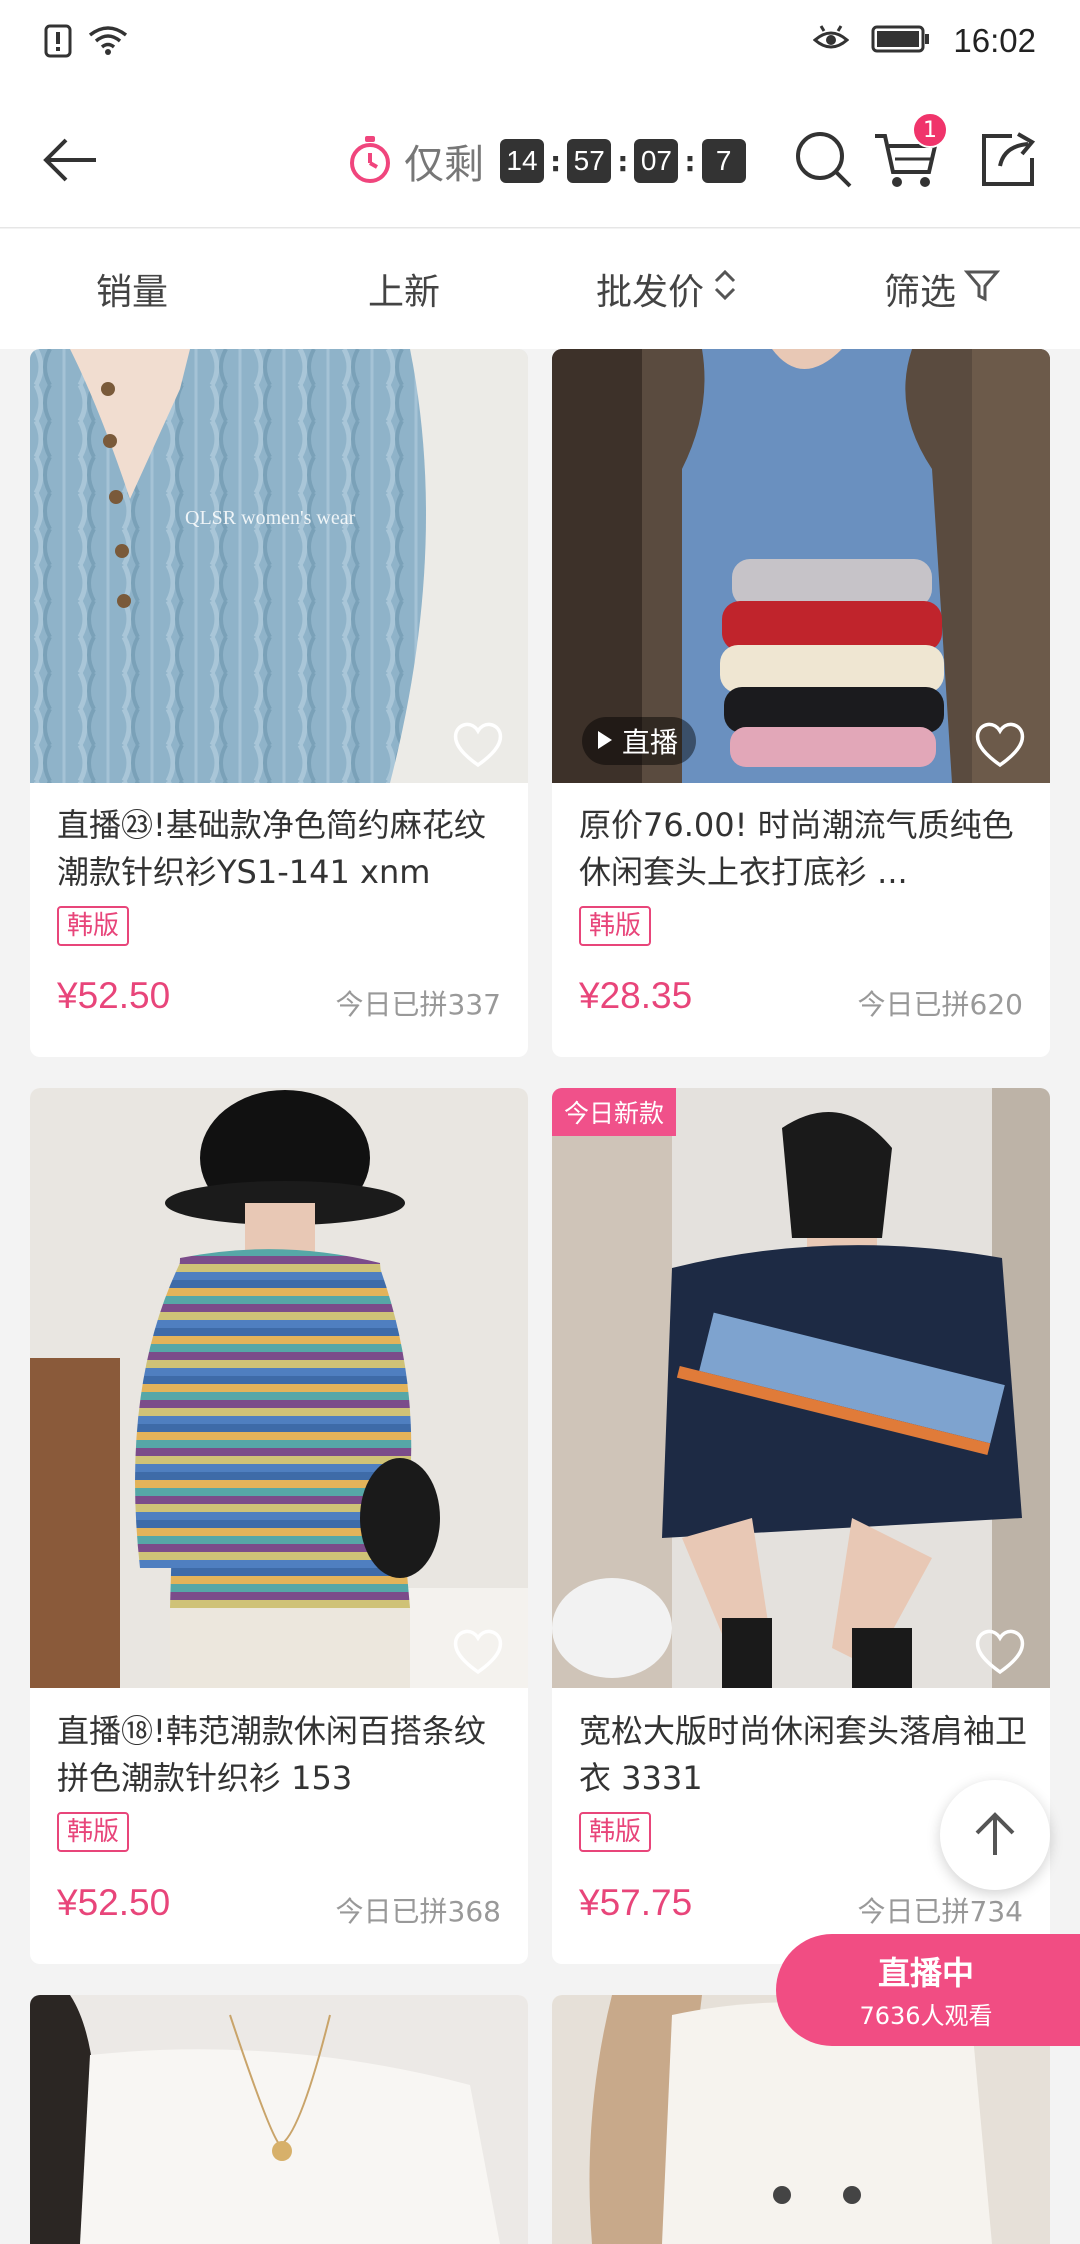 The image size is (1080, 2244). What do you see at coordinates (522, 161) in the screenshot?
I see `countdown-hours: 14` at bounding box center [522, 161].